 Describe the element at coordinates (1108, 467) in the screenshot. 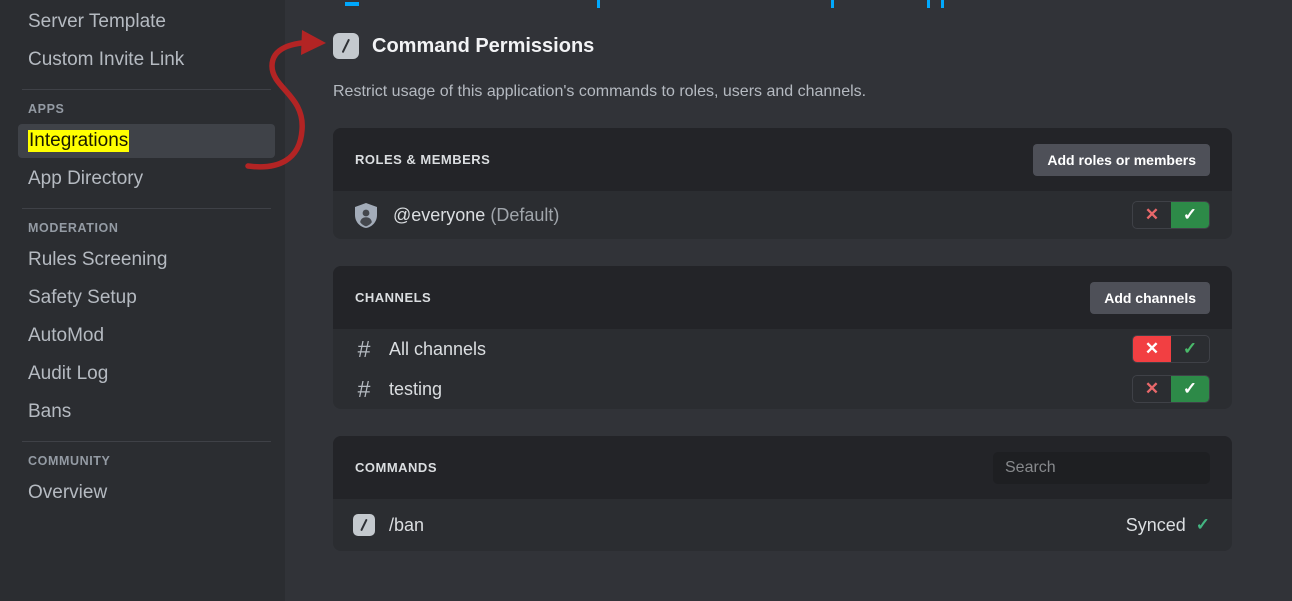

I see `search-input` at that location.